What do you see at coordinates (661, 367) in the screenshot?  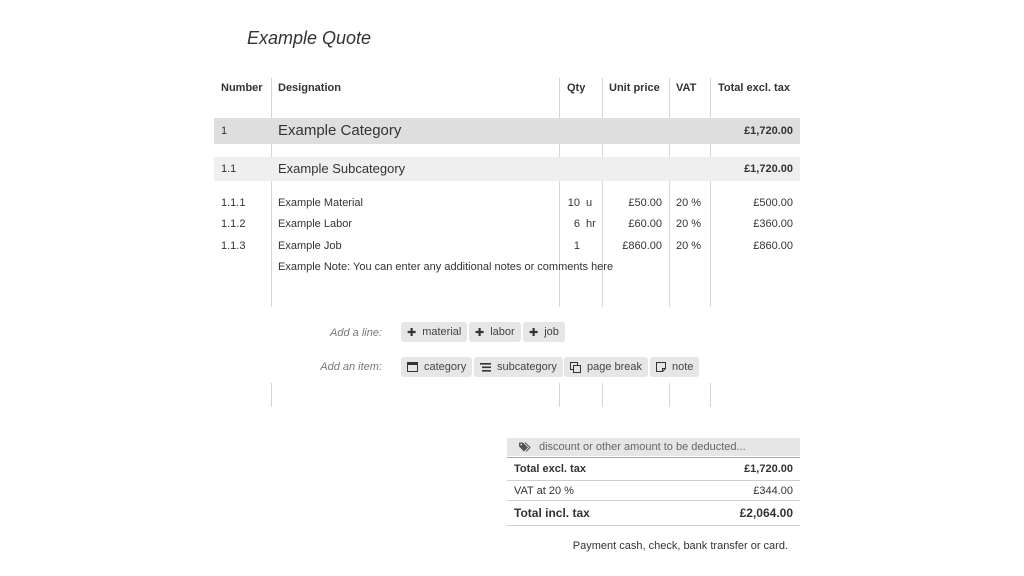 I see `note-icon` at bounding box center [661, 367].